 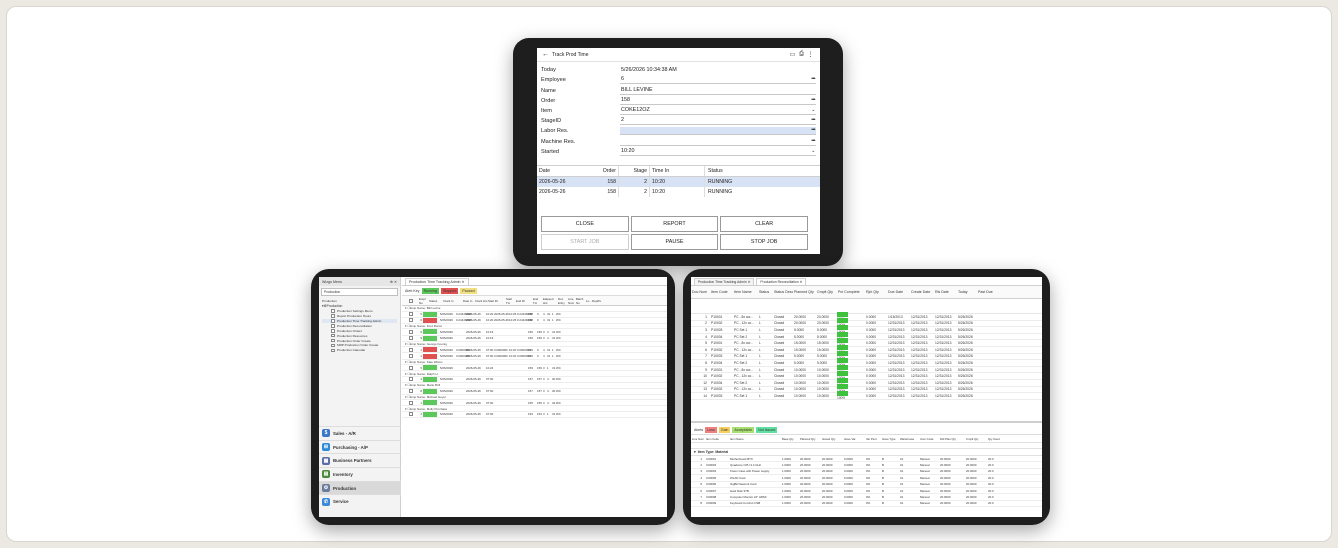 I want to click on column-header: Today, so click(x=967, y=292).